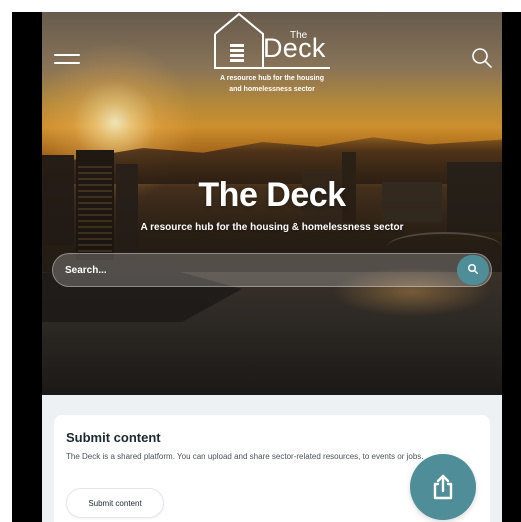 Image resolution: width=521 pixels, height=522 pixels. I want to click on tagline-line: and homelessness sector, so click(272, 89).